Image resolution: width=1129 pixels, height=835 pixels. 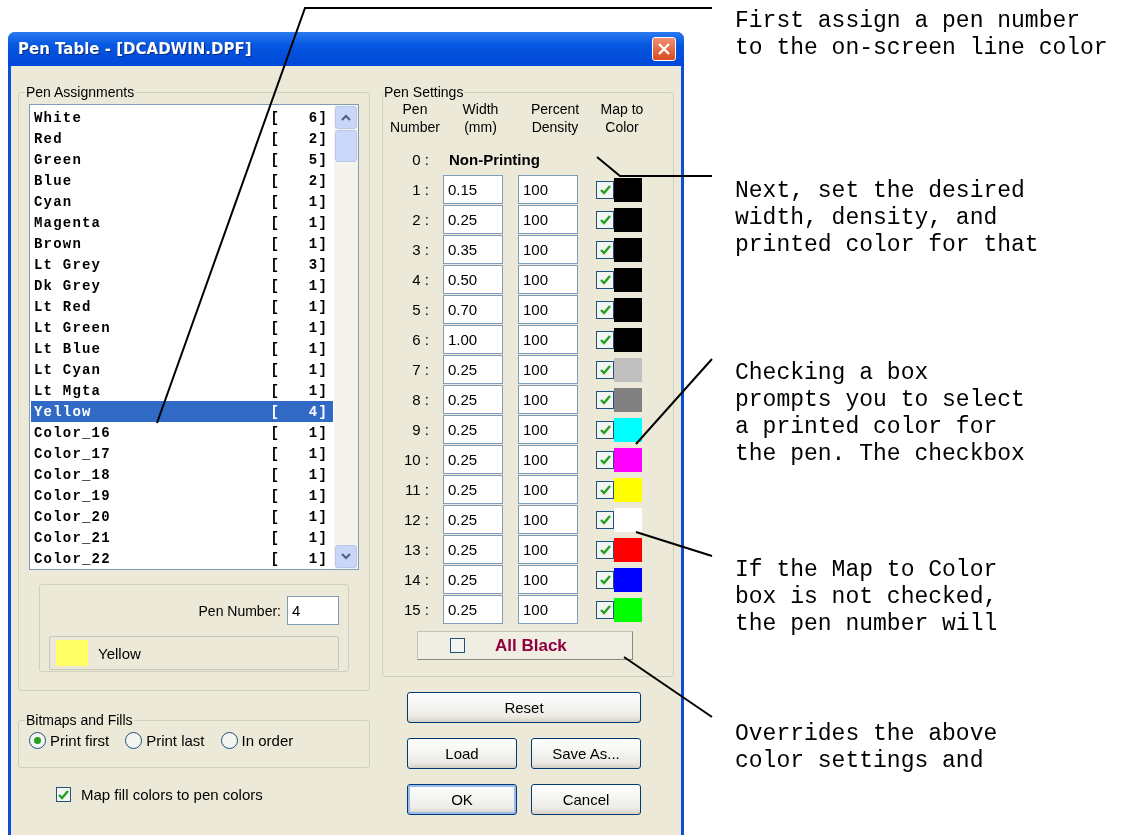 I want to click on list-item: Lt Mgta [ 1], so click(x=182, y=390).